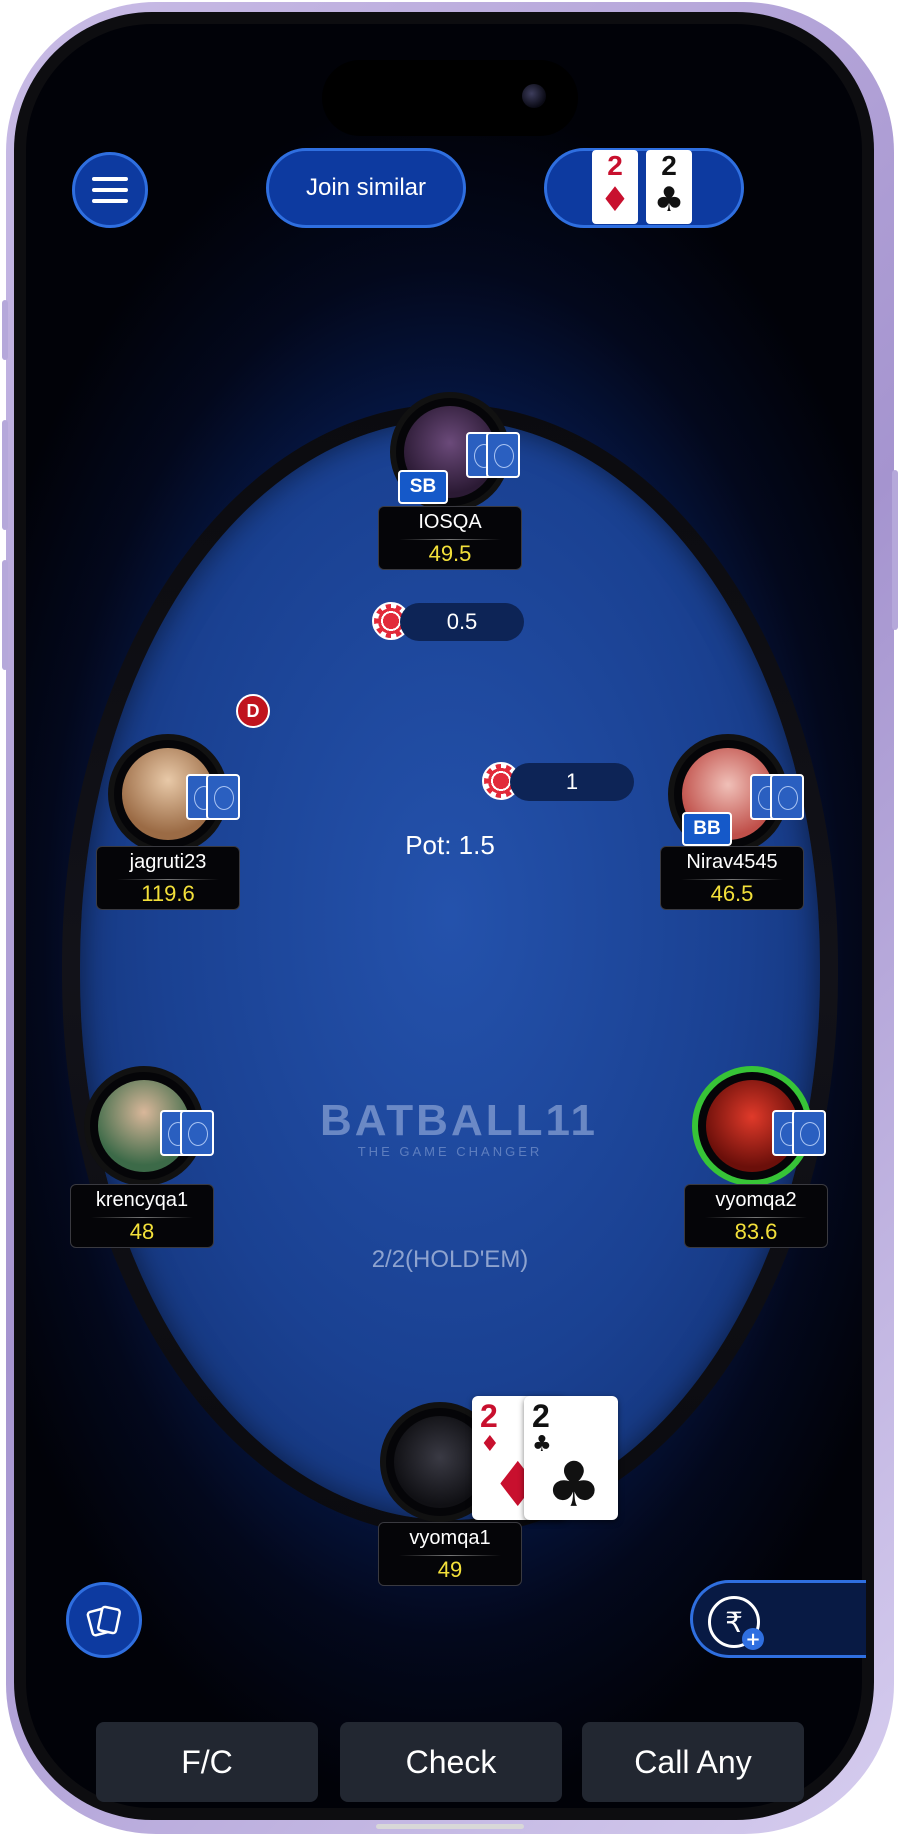  Describe the element at coordinates (5, 475) in the screenshot. I see `phone-volume-up` at that location.